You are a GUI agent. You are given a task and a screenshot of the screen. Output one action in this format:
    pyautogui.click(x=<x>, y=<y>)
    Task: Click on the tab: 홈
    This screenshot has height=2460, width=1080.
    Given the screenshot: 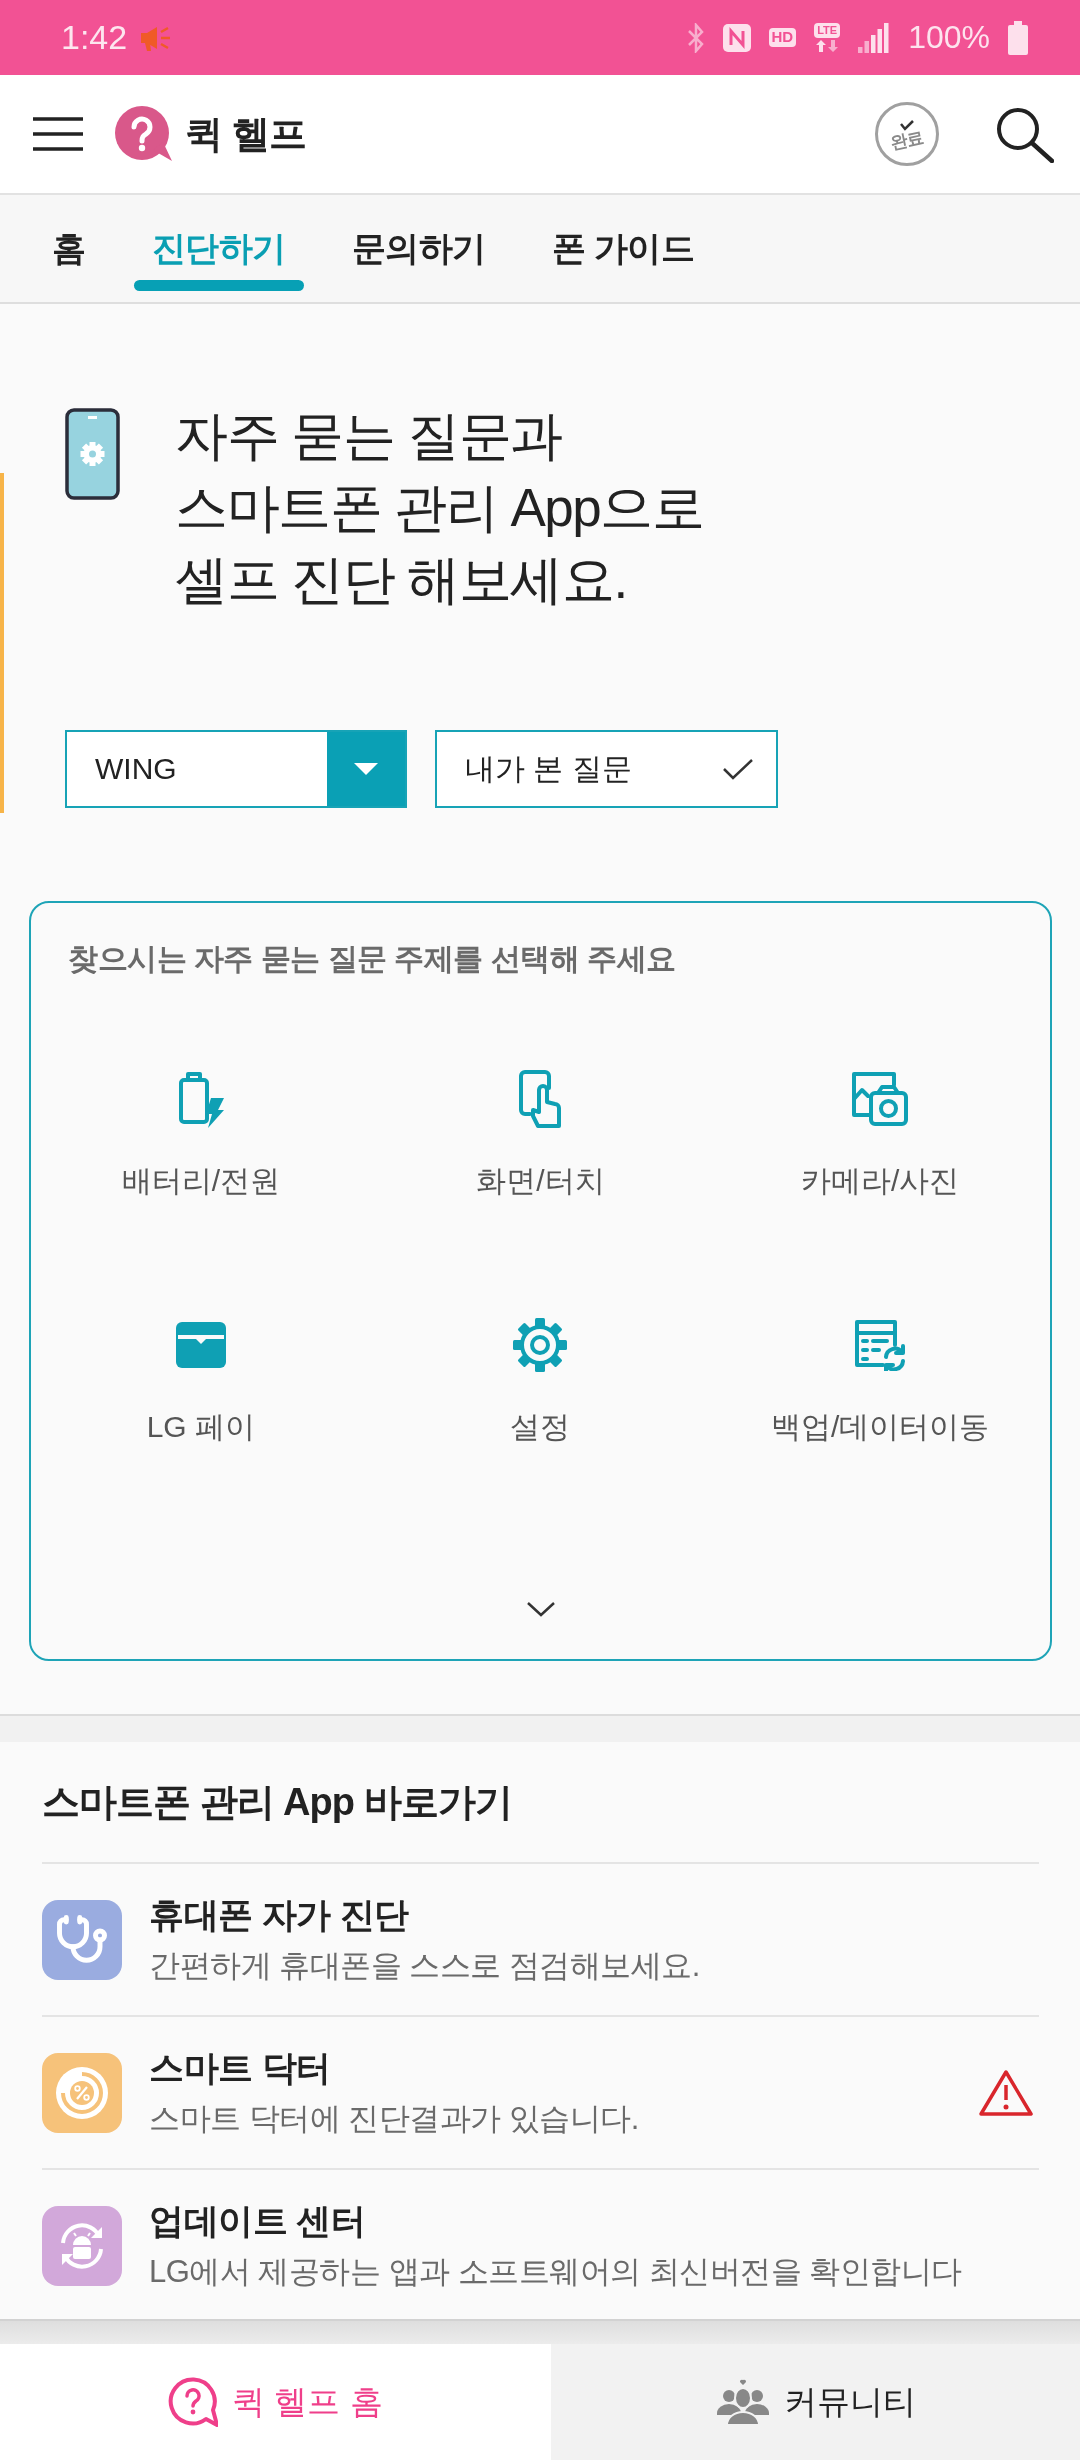 What is the action you would take?
    pyautogui.click(x=69, y=248)
    